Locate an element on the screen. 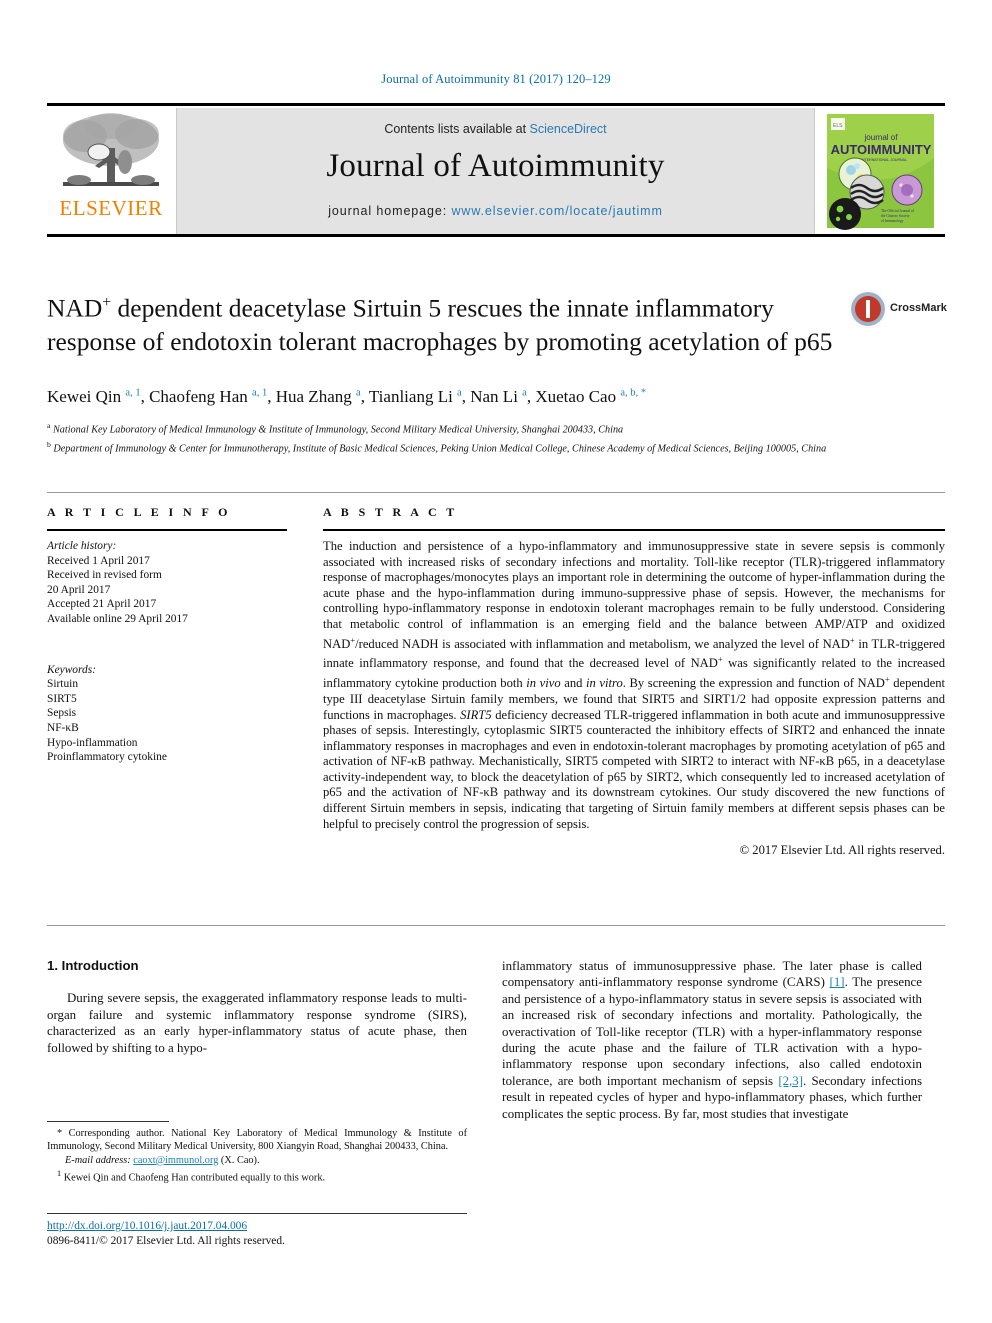  author-item: Chaofeng Han a, 1 is located at coordinates (208, 396).